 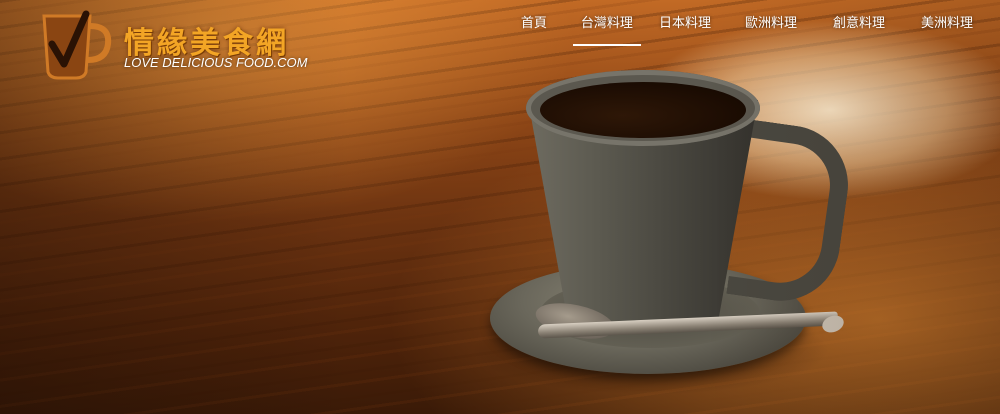 What do you see at coordinates (947, 27) in the screenshot?
I see `nav-item-american: 美洲料理` at bounding box center [947, 27].